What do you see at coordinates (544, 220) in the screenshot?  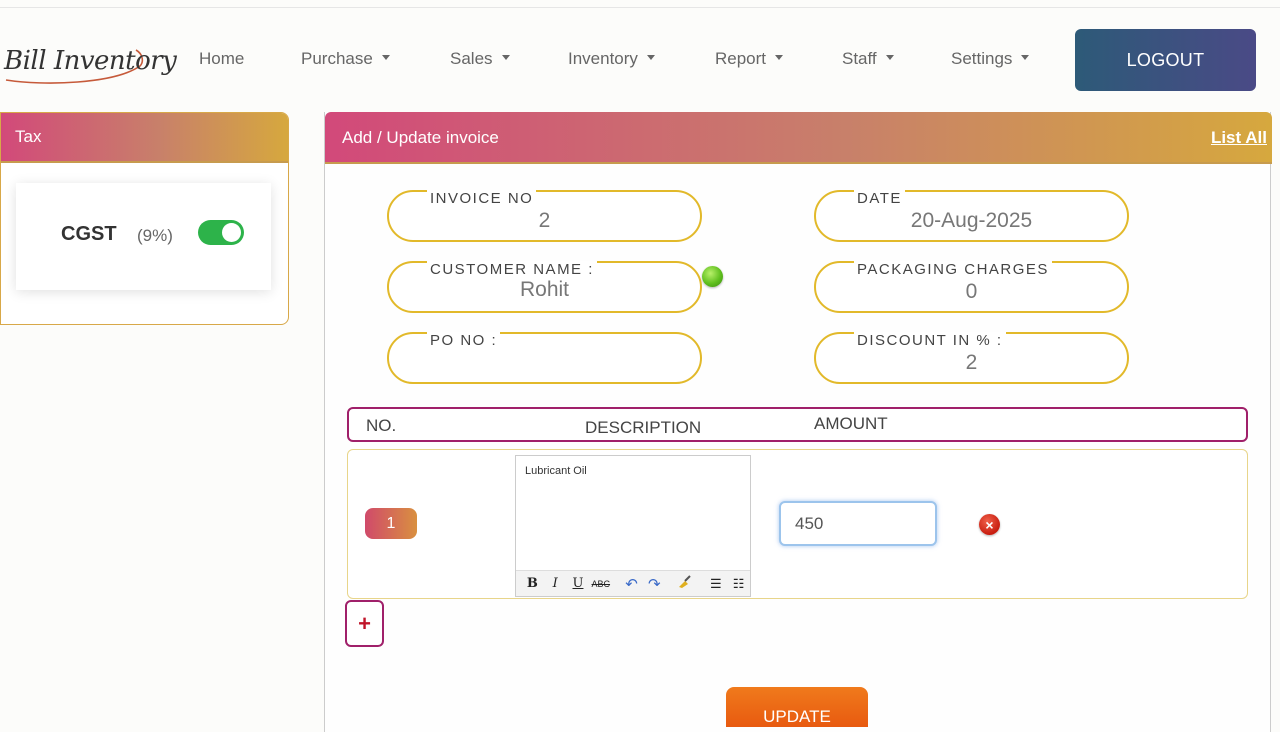 I see `invoice-no-value: 2` at bounding box center [544, 220].